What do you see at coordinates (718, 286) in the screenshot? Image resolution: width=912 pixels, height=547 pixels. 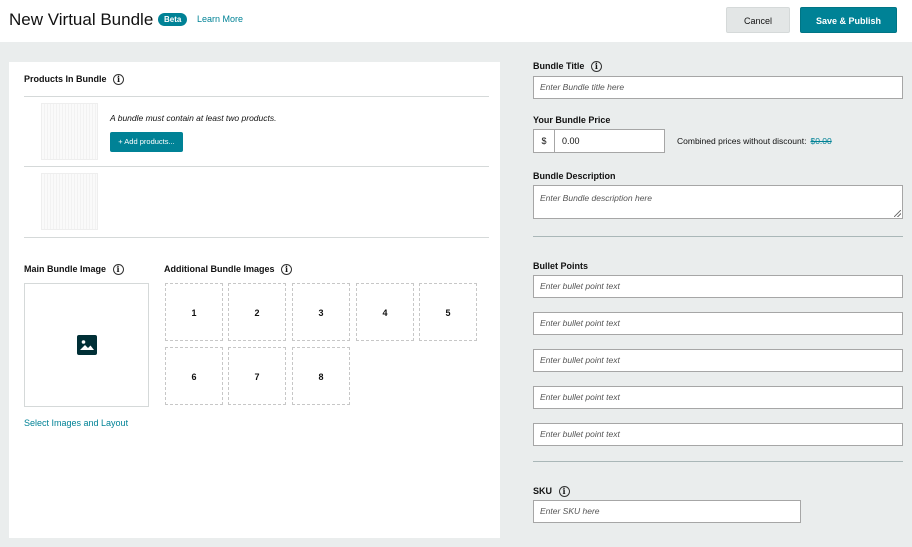 I see `bullet-point-input-1: Enter bullet point text` at bounding box center [718, 286].